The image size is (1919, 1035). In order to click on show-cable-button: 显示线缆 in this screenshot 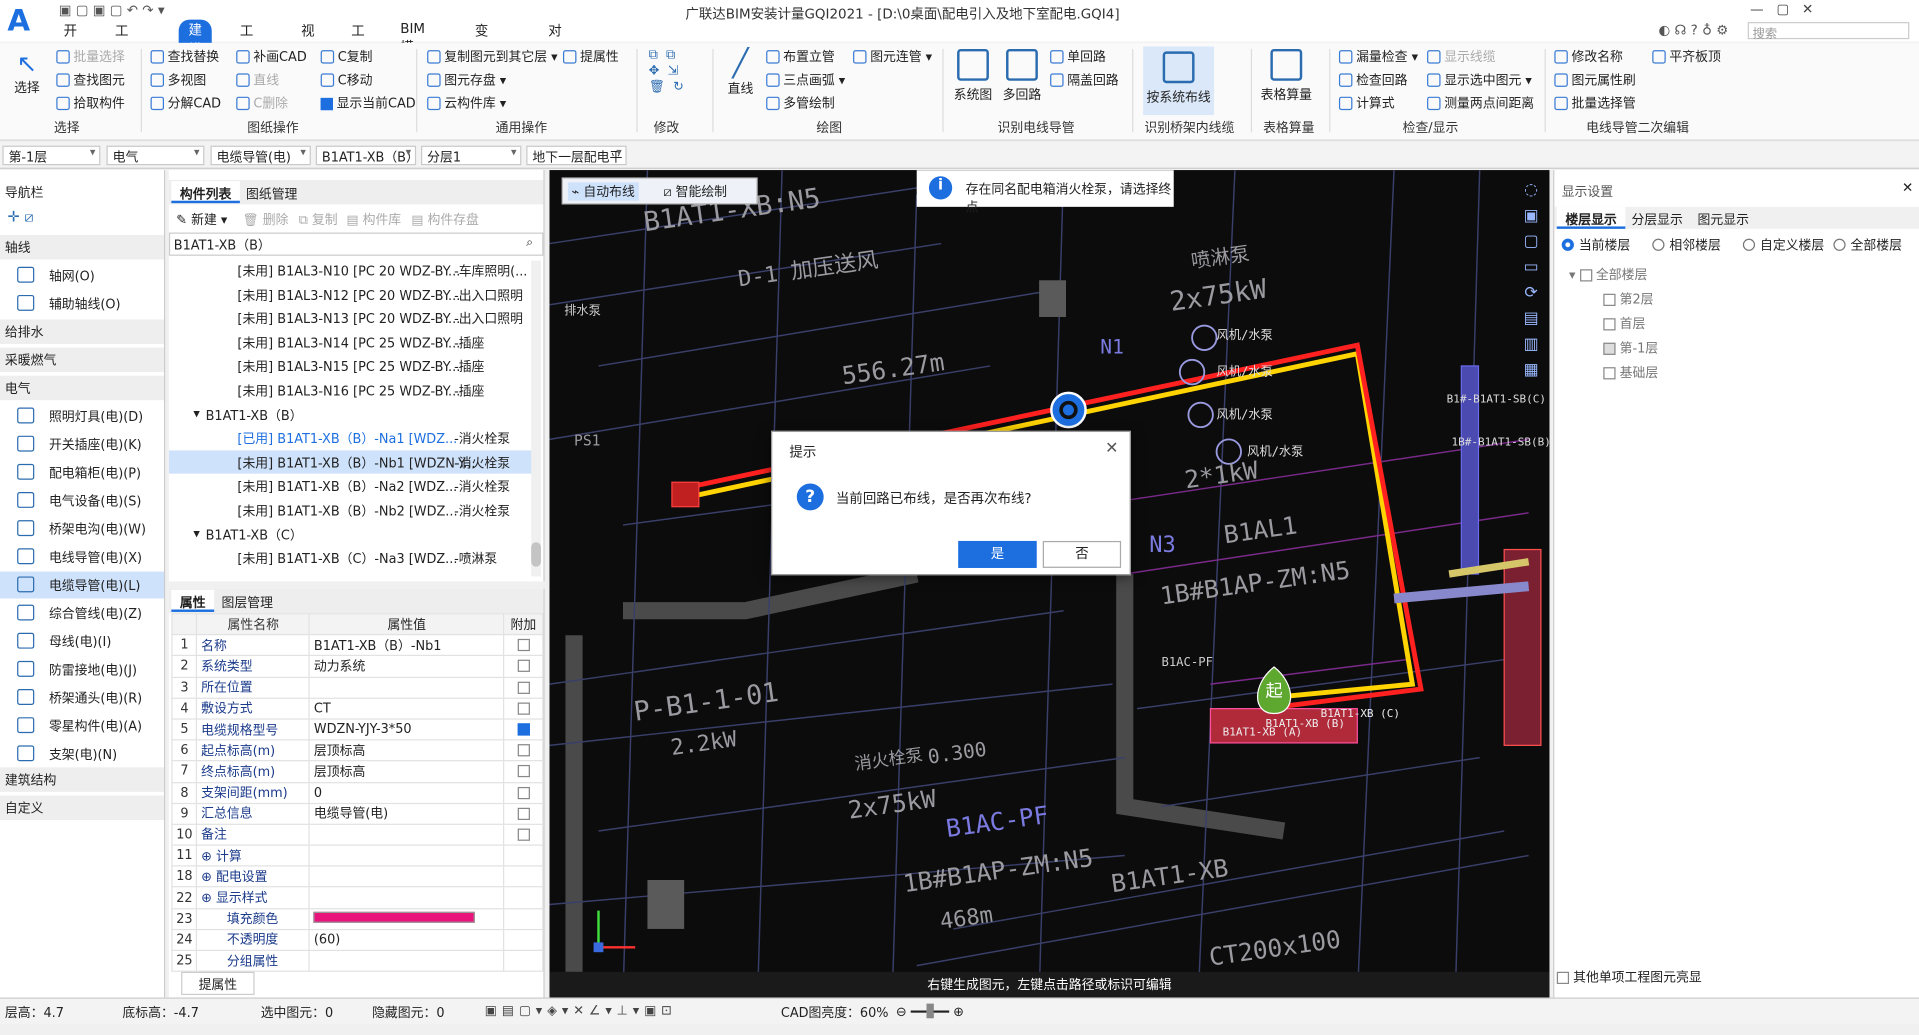, I will do `click(1461, 57)`.